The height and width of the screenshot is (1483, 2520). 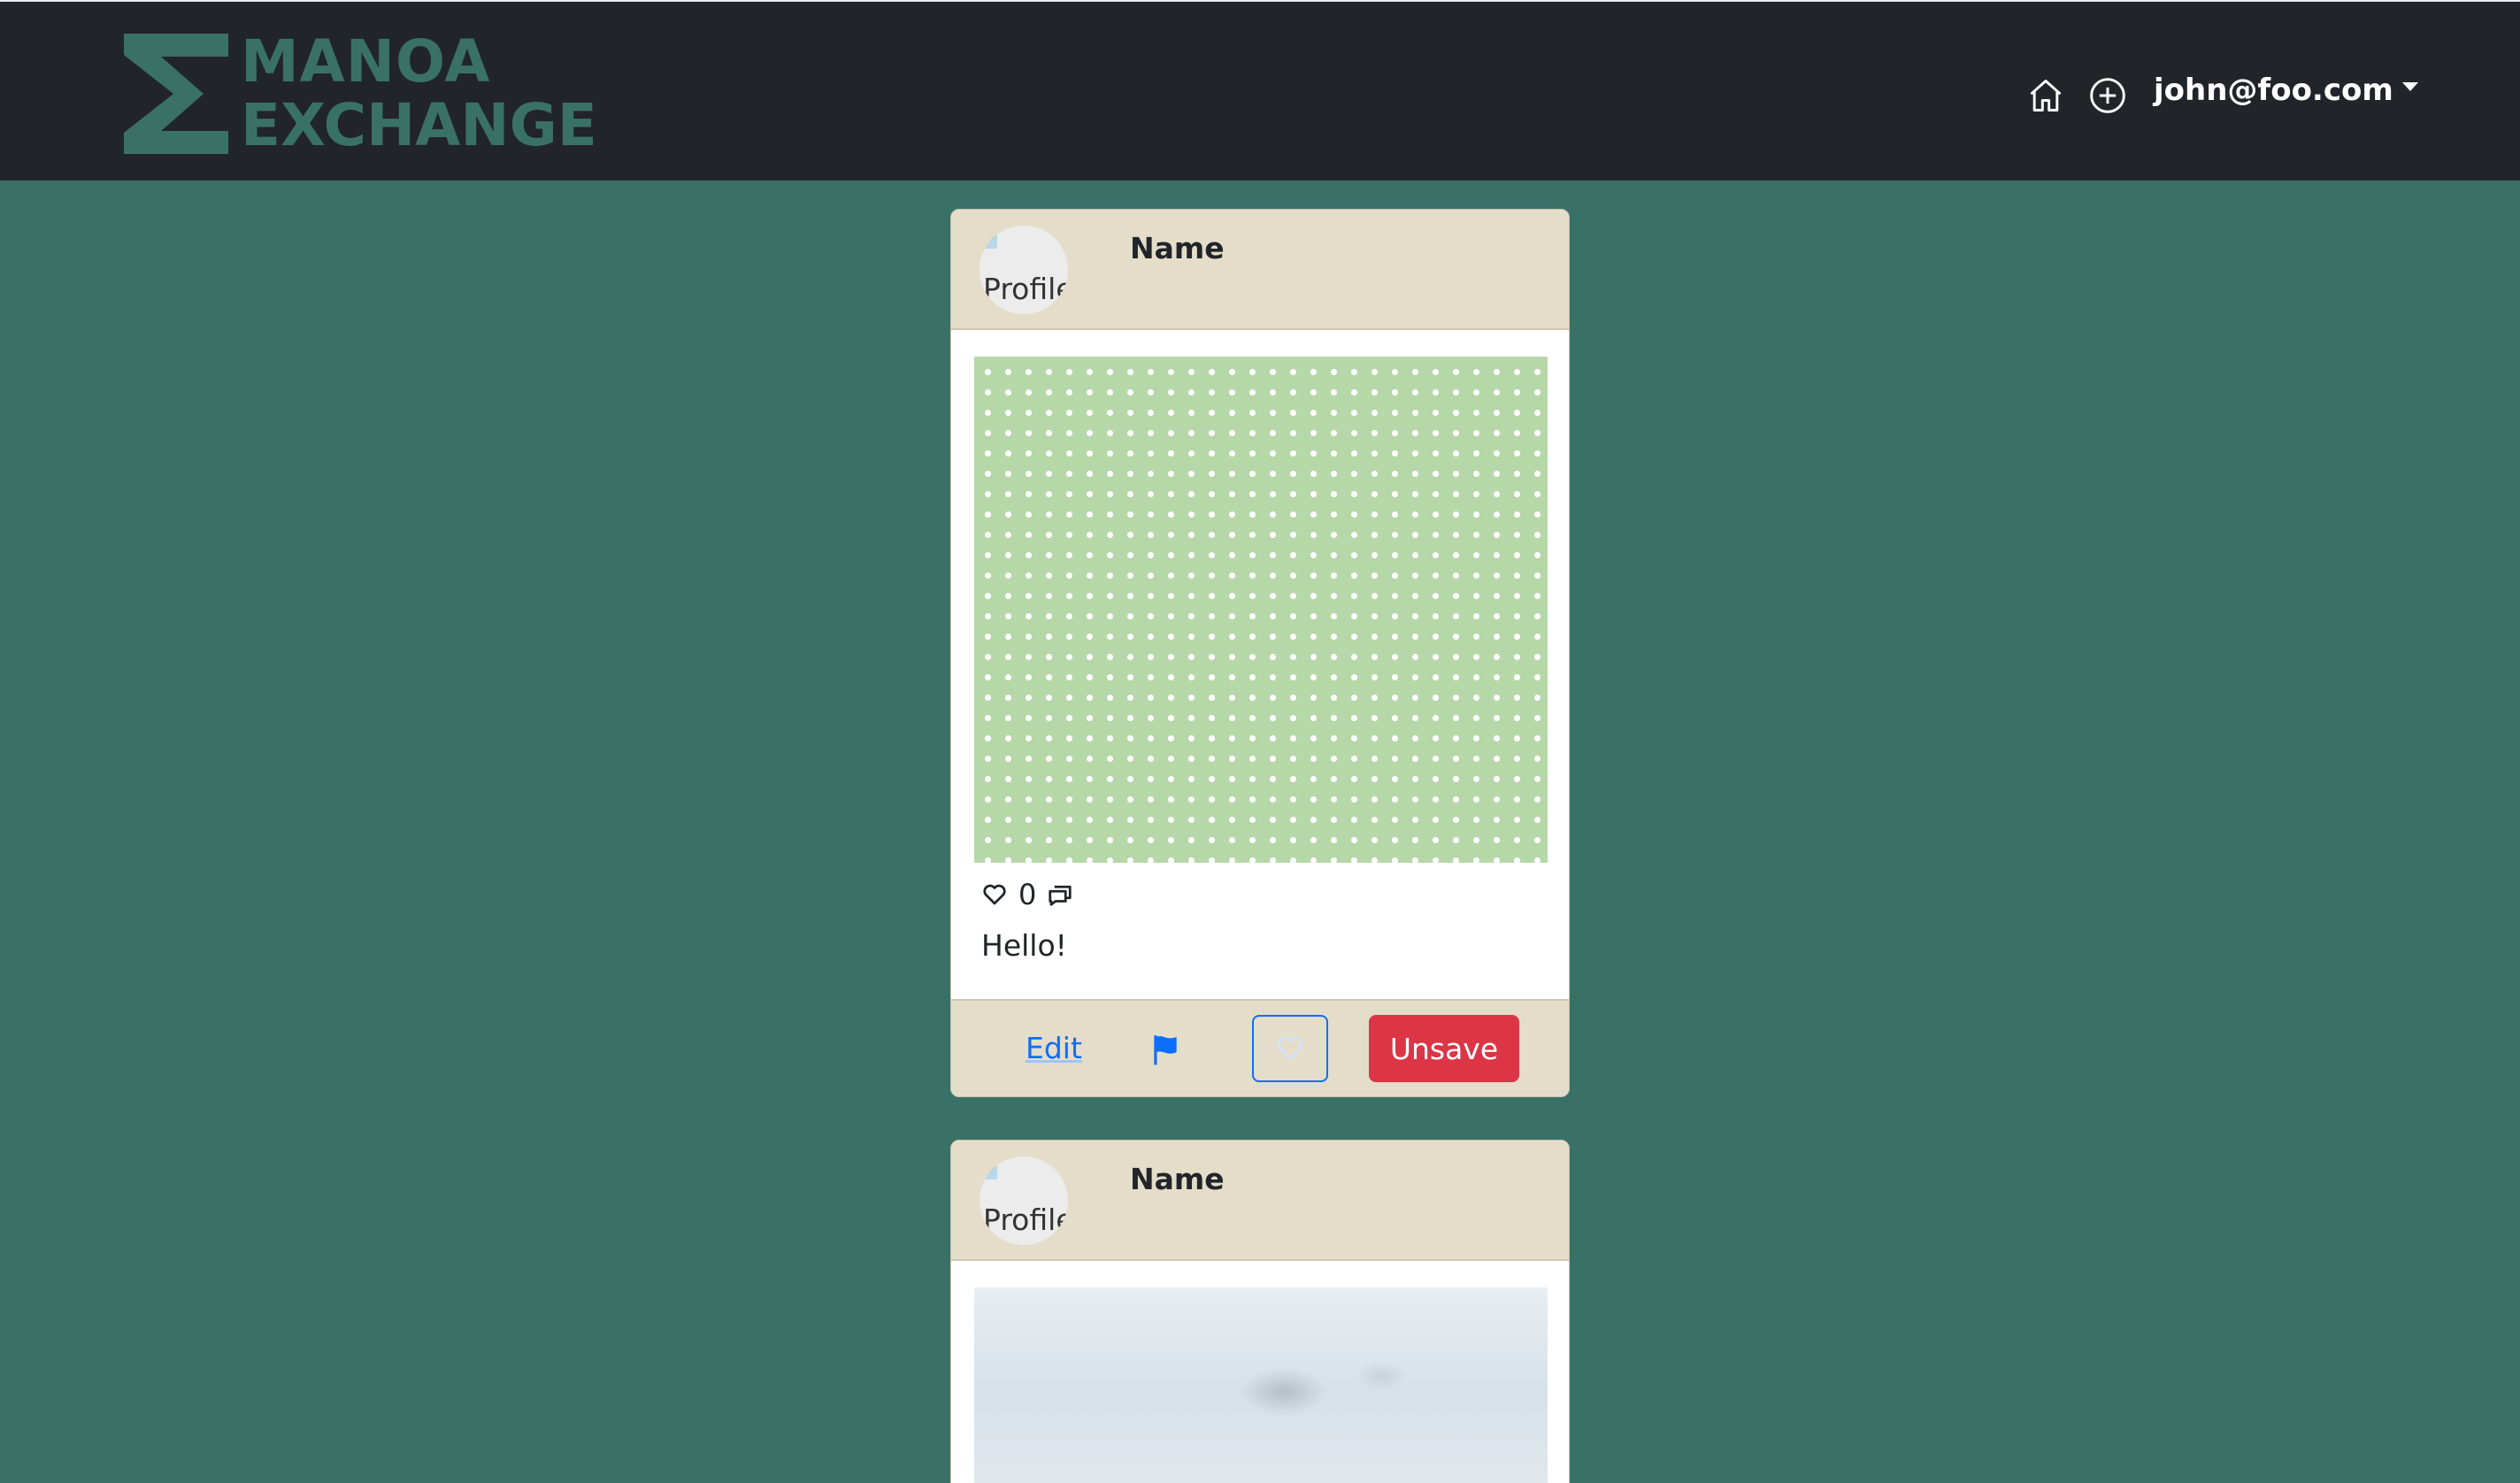 I want to click on brand-logo: MANOA EXCHANGE, so click(x=360, y=94).